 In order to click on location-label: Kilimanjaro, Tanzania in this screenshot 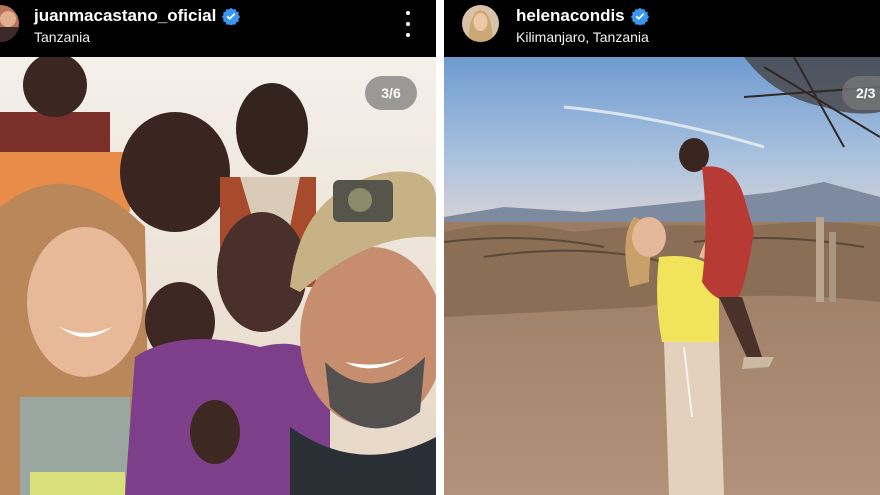, I will do `click(582, 37)`.